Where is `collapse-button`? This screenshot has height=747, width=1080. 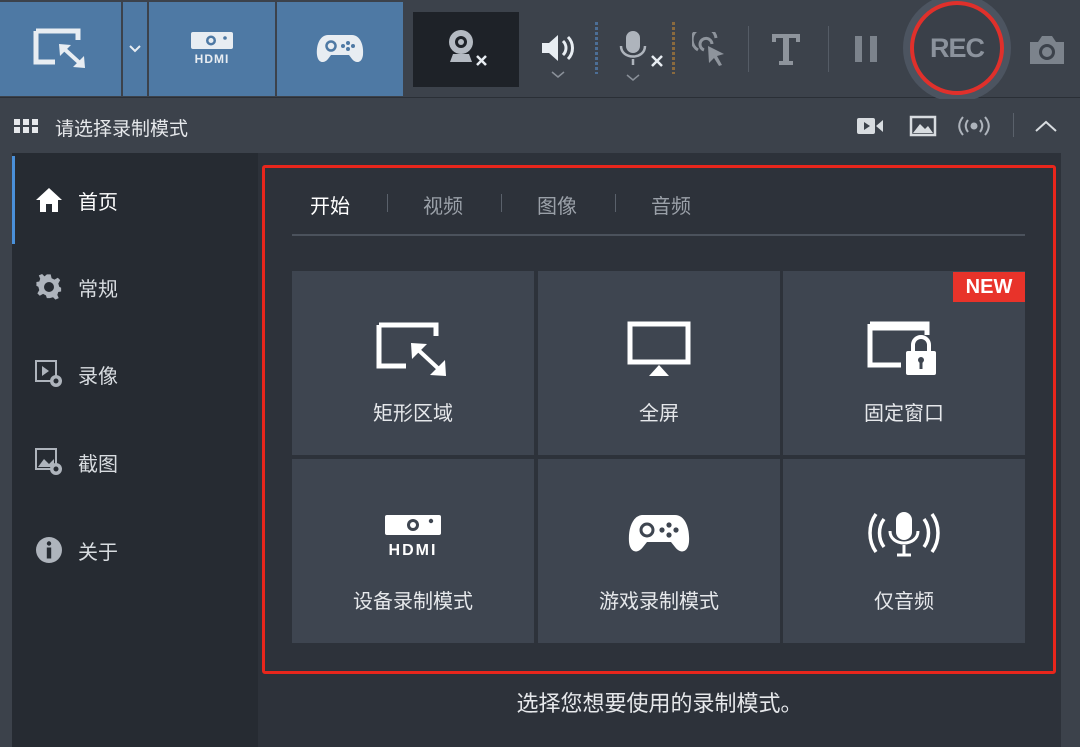 collapse-button is located at coordinates (1046, 126).